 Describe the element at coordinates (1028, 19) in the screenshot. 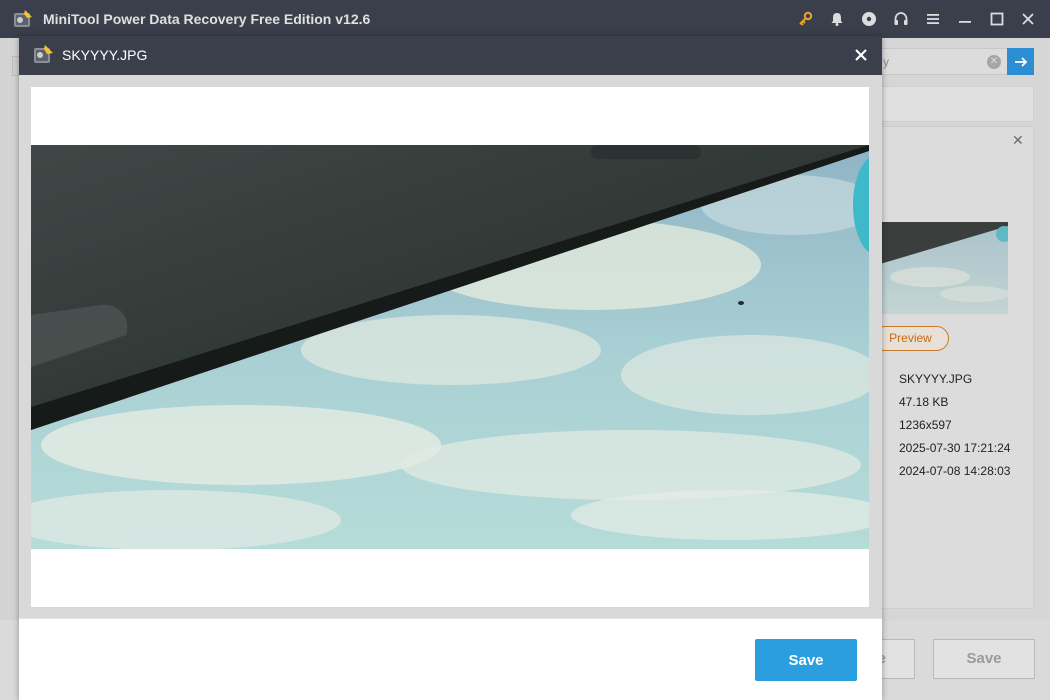

I see `close-icon` at that location.